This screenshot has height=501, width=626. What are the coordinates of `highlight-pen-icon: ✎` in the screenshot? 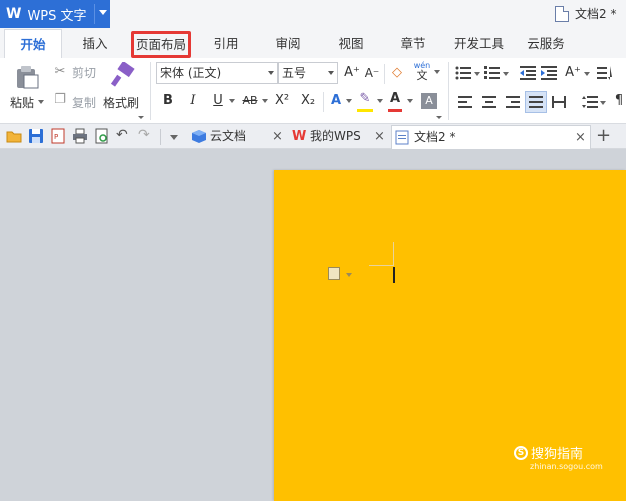 It's located at (365, 99).